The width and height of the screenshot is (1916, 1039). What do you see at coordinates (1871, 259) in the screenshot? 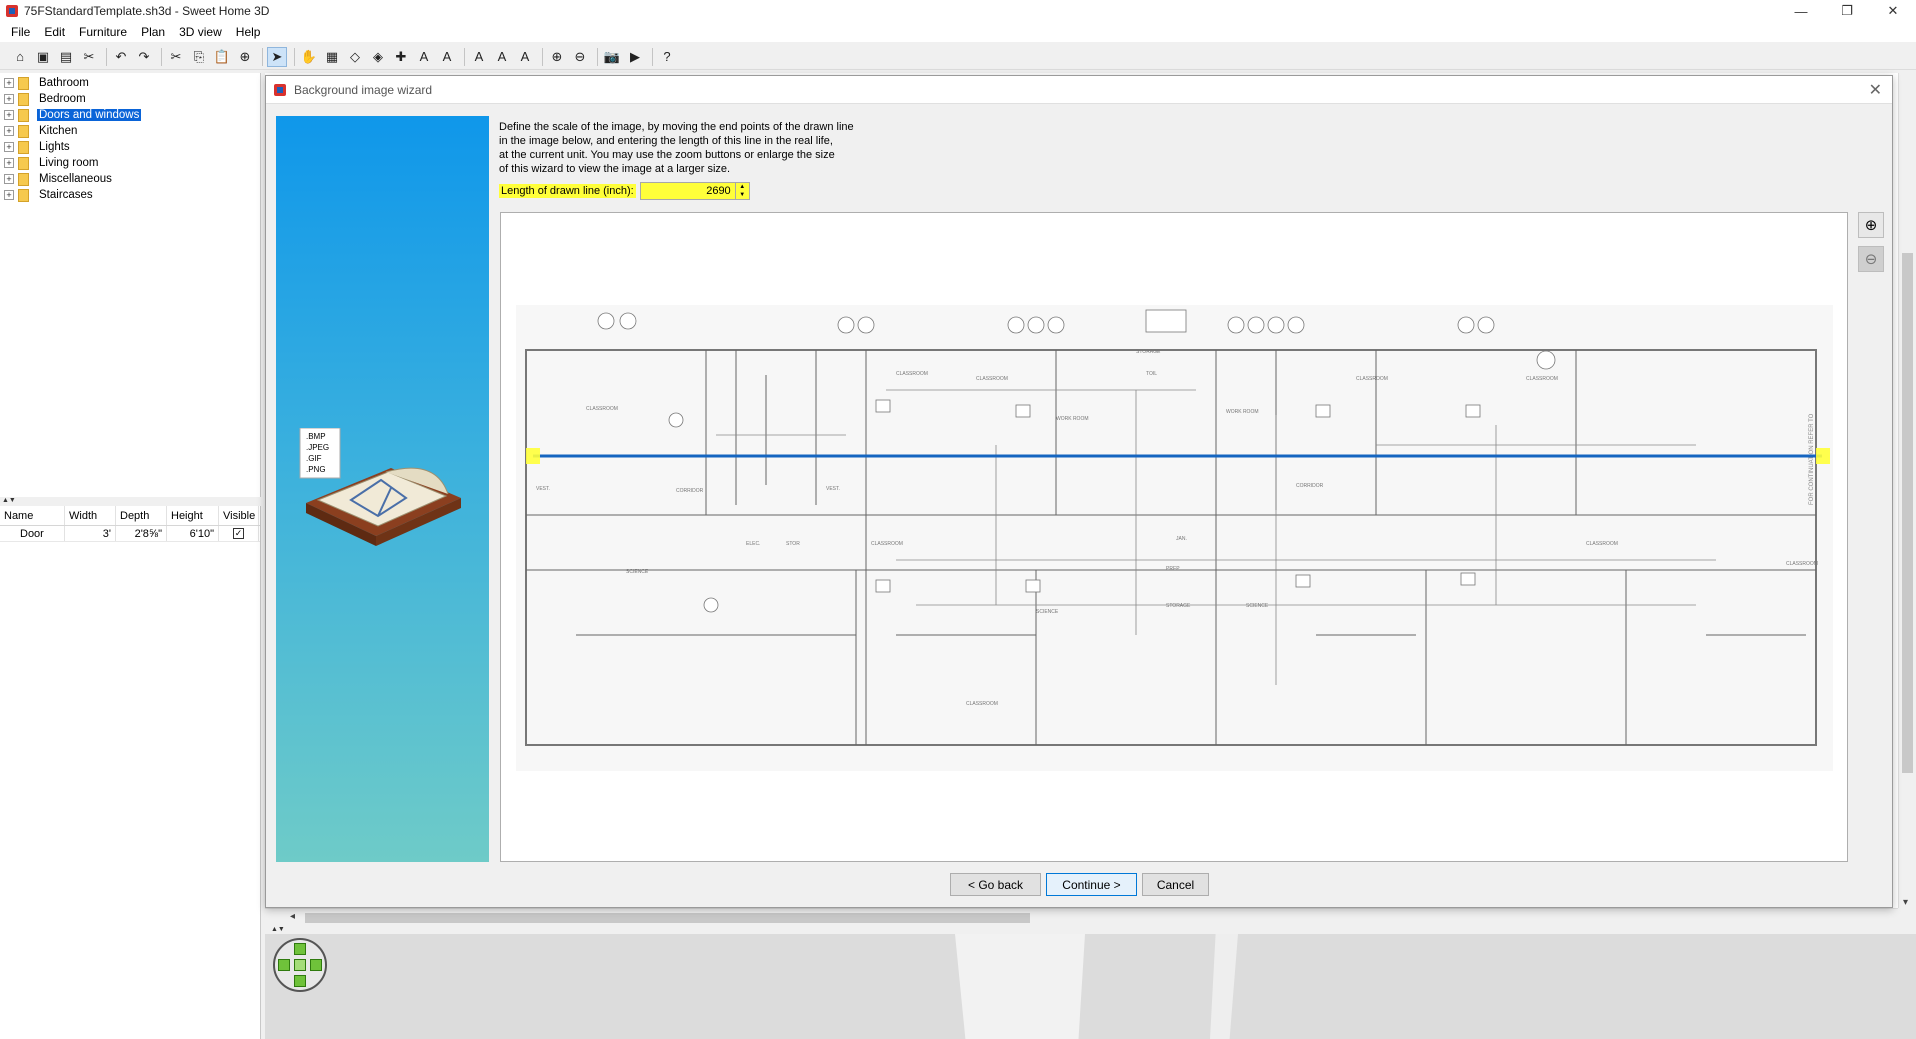
I see `zoom-out-button: ⊖` at bounding box center [1871, 259].